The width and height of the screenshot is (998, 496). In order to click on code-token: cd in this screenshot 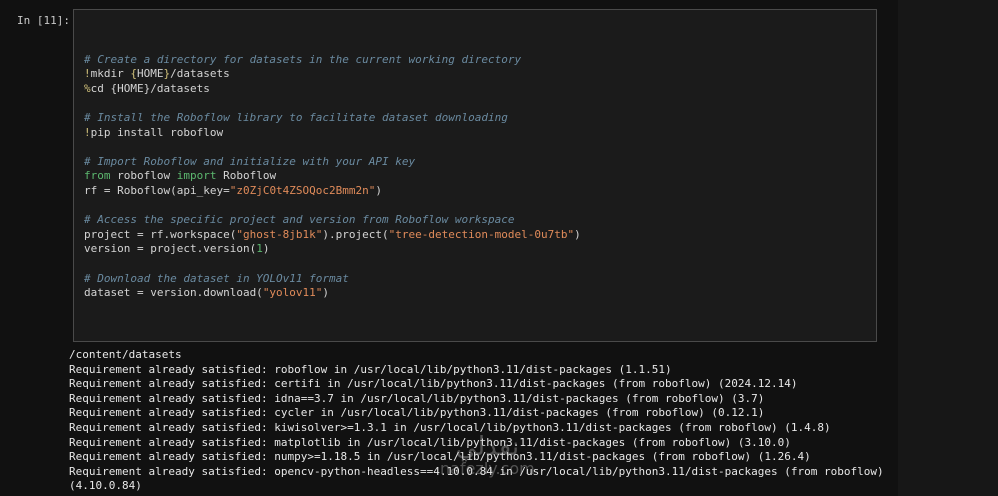, I will do `click(100, 88)`.